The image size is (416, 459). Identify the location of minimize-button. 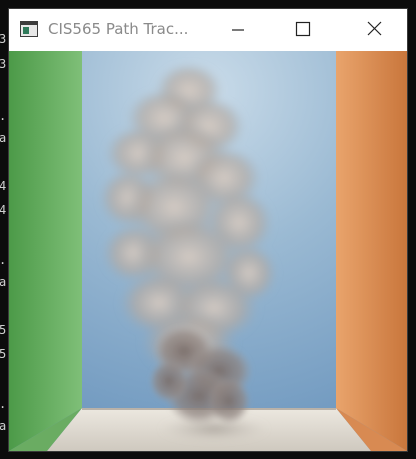
(238, 30).